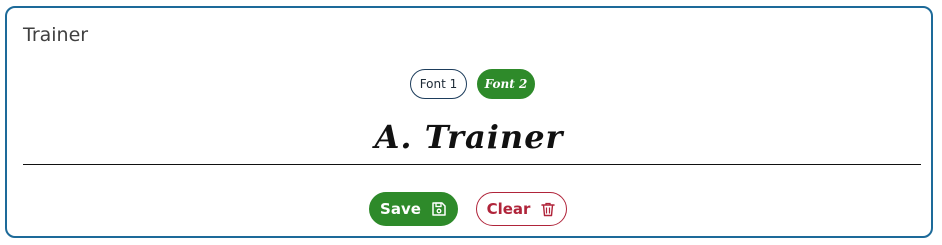 This screenshot has height=245, width=942. Describe the element at coordinates (56, 35) in the screenshot. I see `card-title: Trainer` at that location.